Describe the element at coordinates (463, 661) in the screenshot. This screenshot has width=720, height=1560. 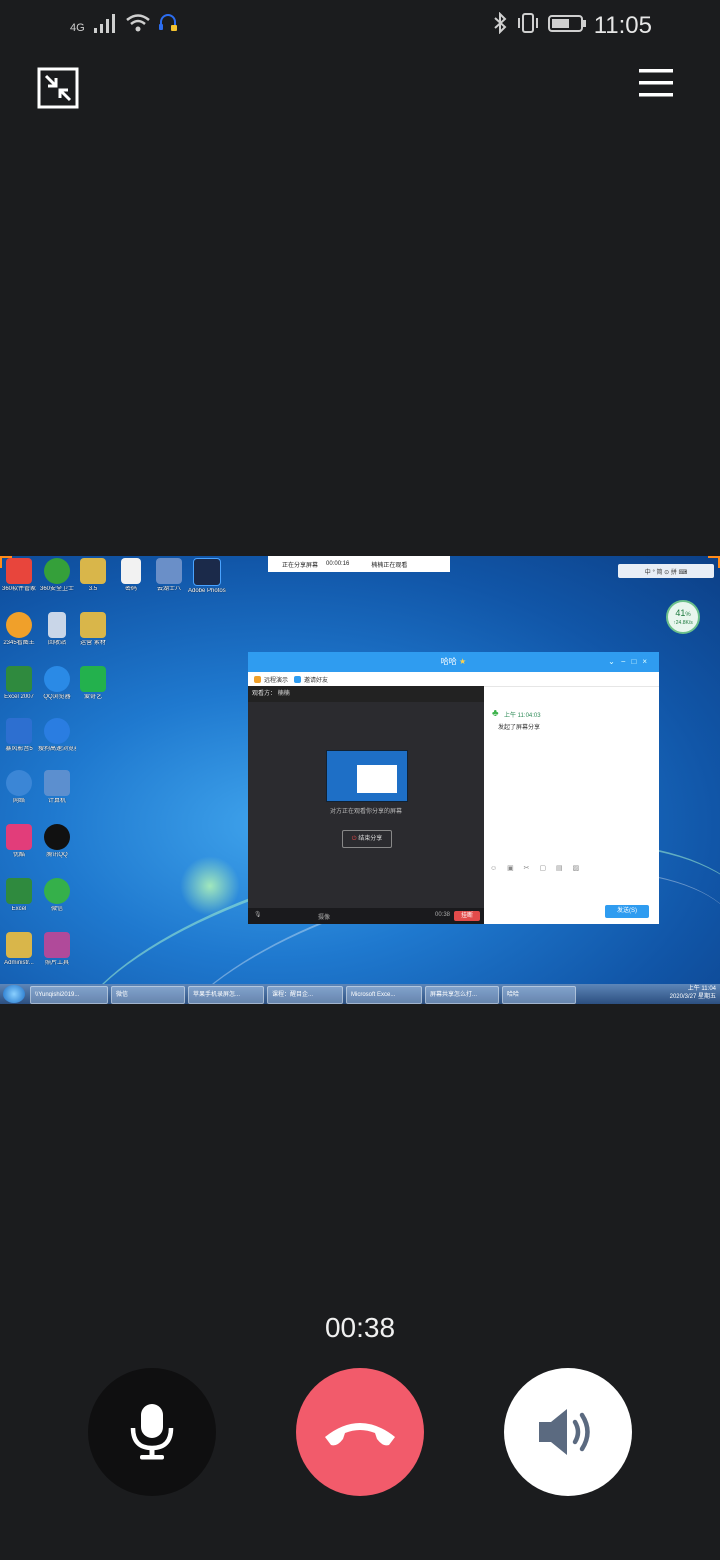
I see `star-icon: ★` at that location.